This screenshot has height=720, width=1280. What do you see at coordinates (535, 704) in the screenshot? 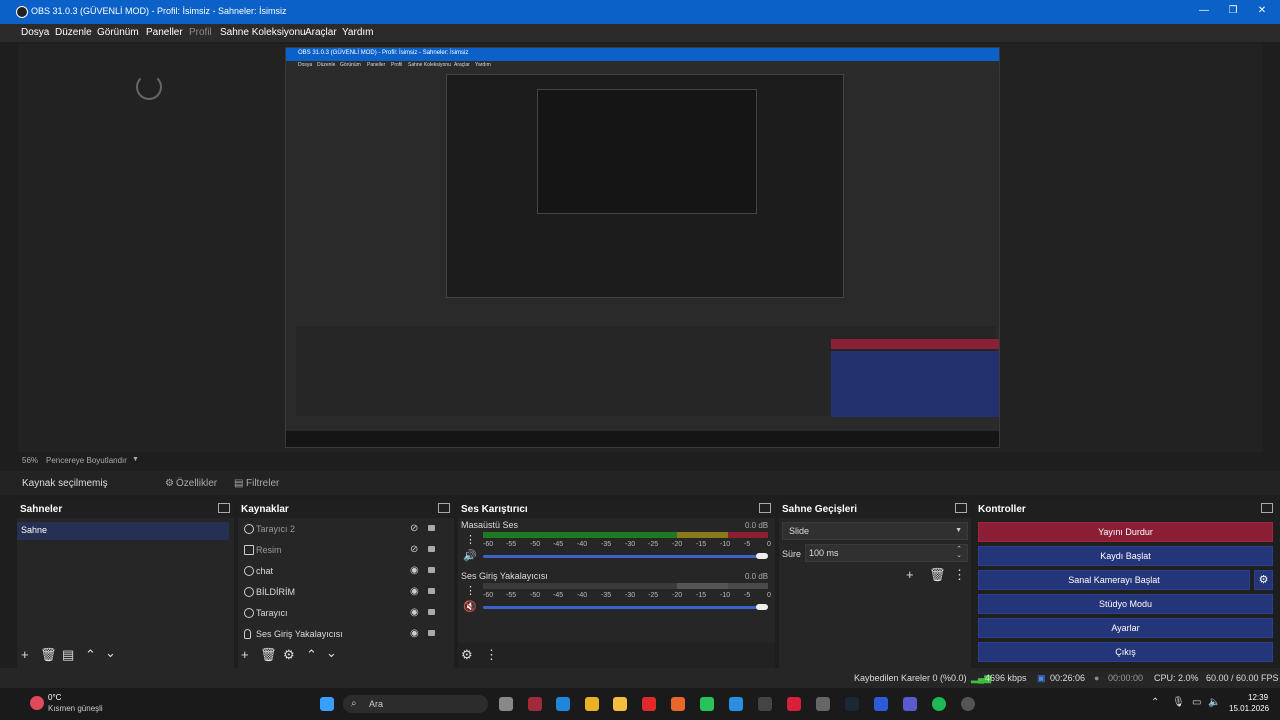
I see `obs-app-icon` at bounding box center [535, 704].